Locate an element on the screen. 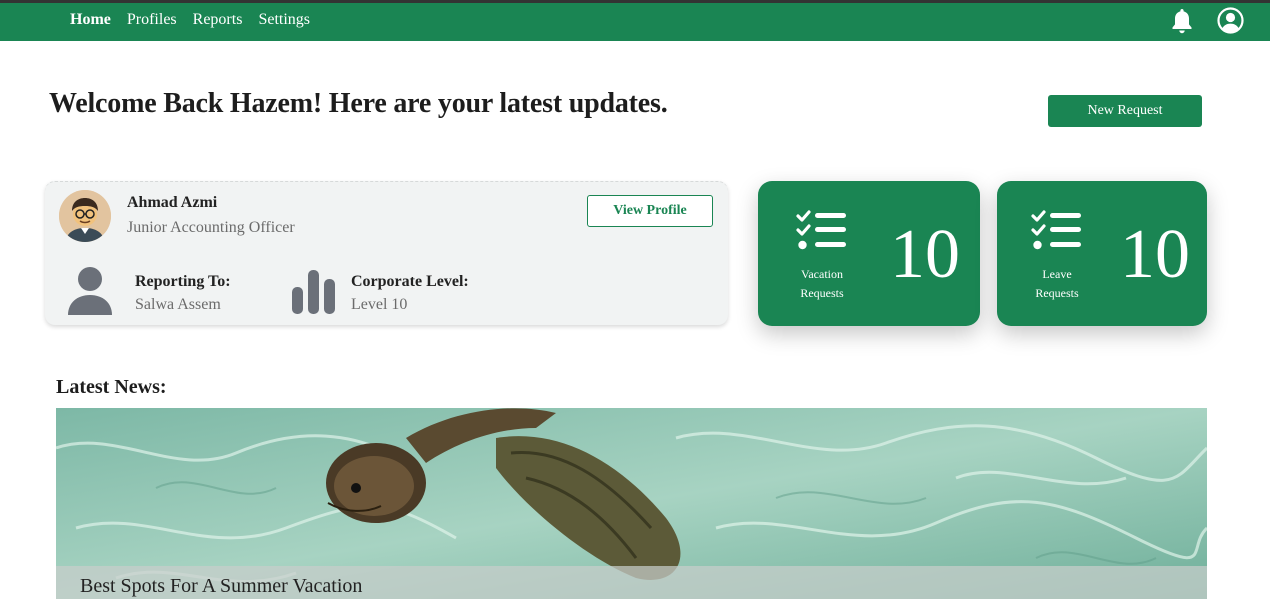  view-profile-button: View Profile is located at coordinates (650, 211).